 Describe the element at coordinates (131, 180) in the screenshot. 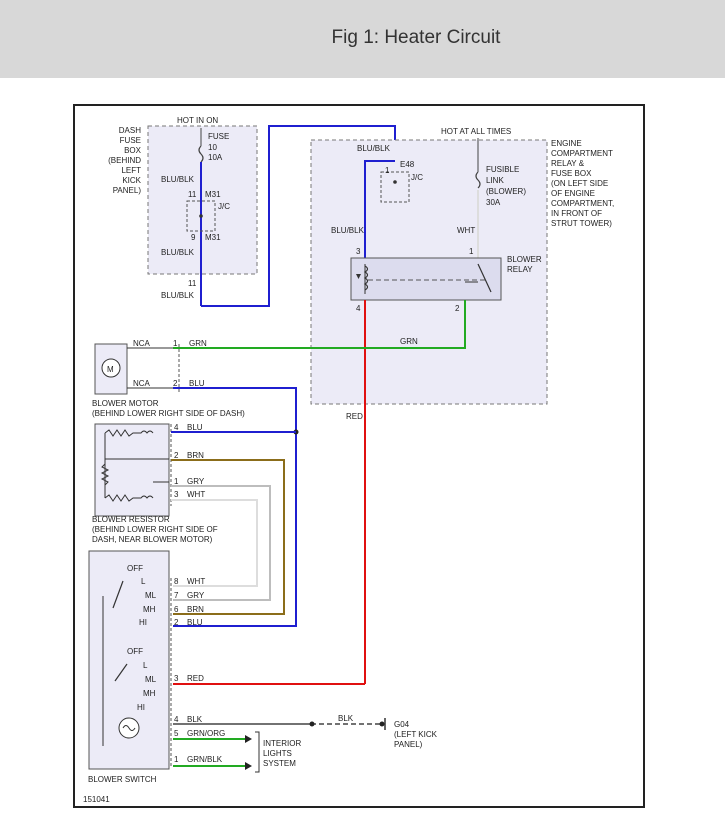

I see `svg-text: KICK` at that location.